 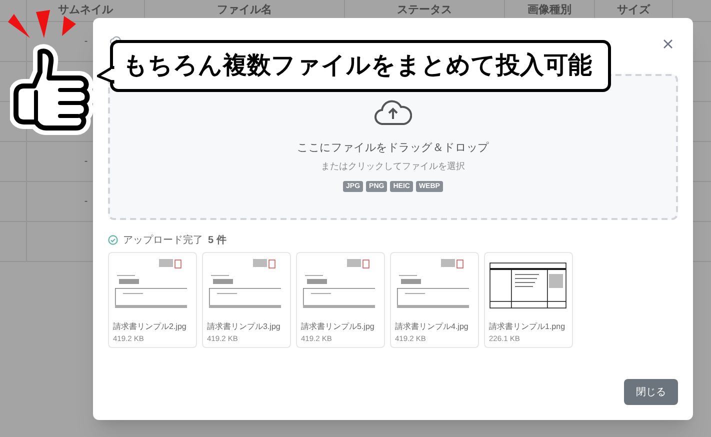 What do you see at coordinates (217, 241) in the screenshot?
I see `upload-count: 5 件` at bounding box center [217, 241].